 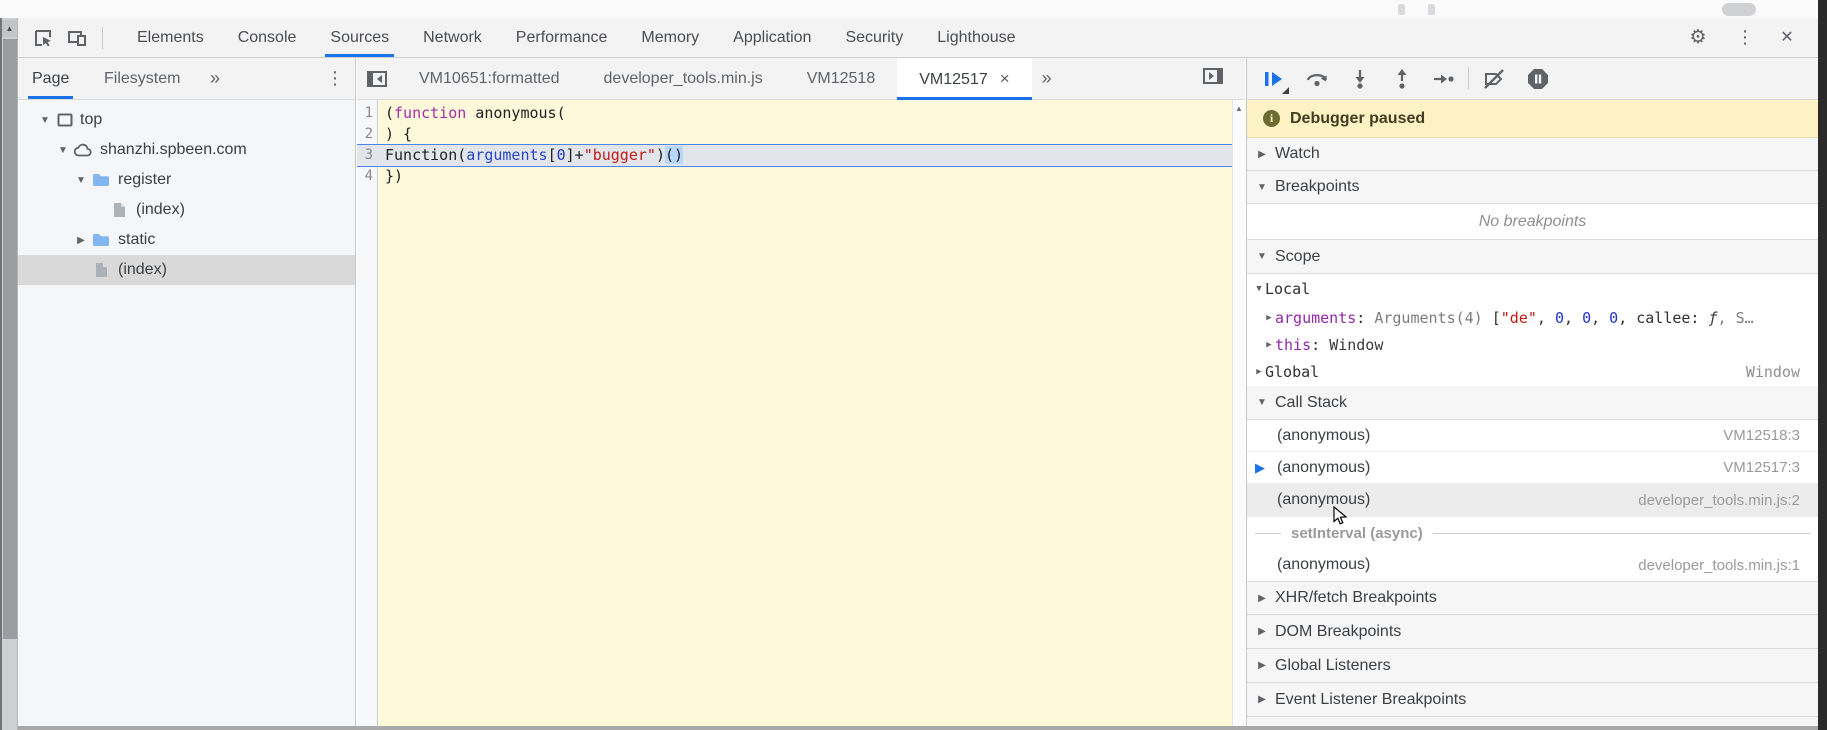 I want to click on editor-more-tabs-icon: », so click(x=1047, y=78).